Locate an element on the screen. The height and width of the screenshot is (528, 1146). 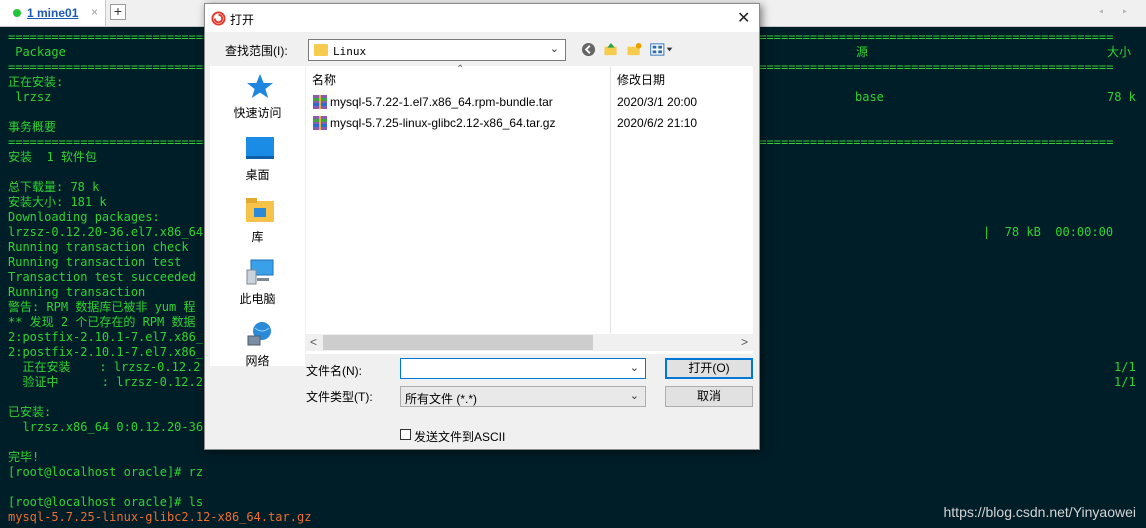
network-globe-icon is located at coordinates (259, 334).